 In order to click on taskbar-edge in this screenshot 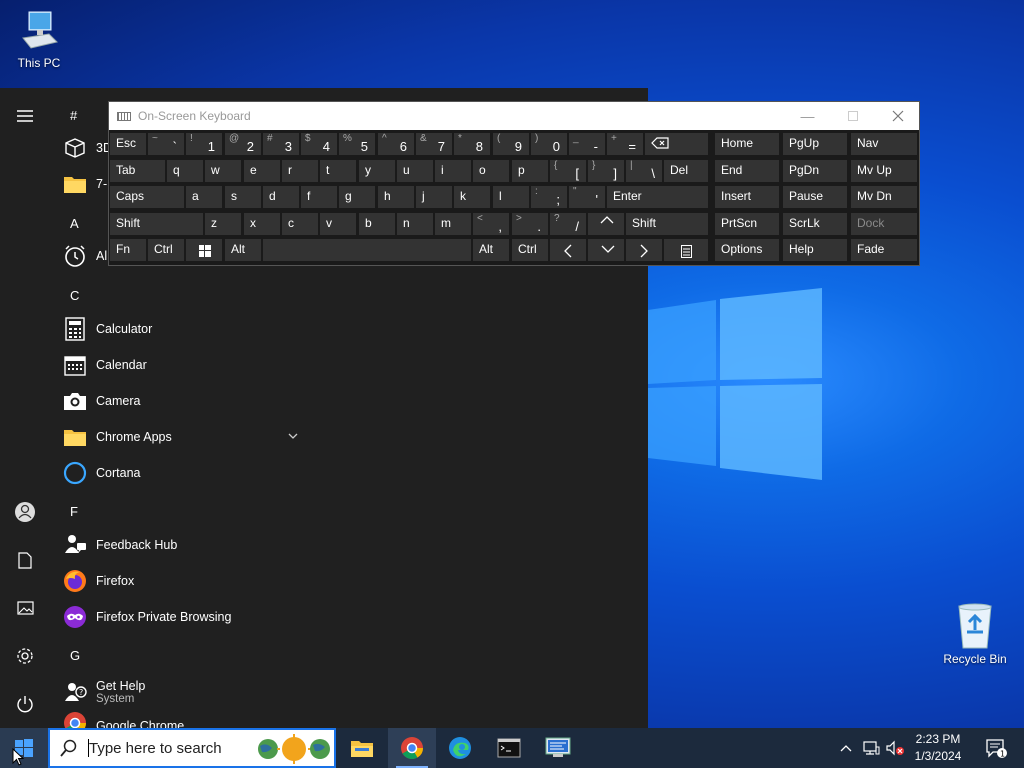, I will do `click(460, 748)`.